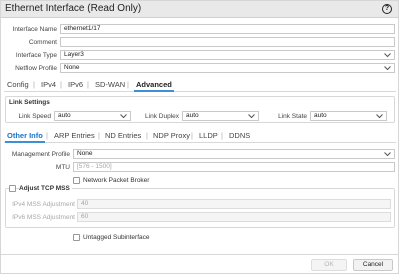 The image size is (399, 274). What do you see at coordinates (85, 153) in the screenshot?
I see `management-profile-value: None` at bounding box center [85, 153].